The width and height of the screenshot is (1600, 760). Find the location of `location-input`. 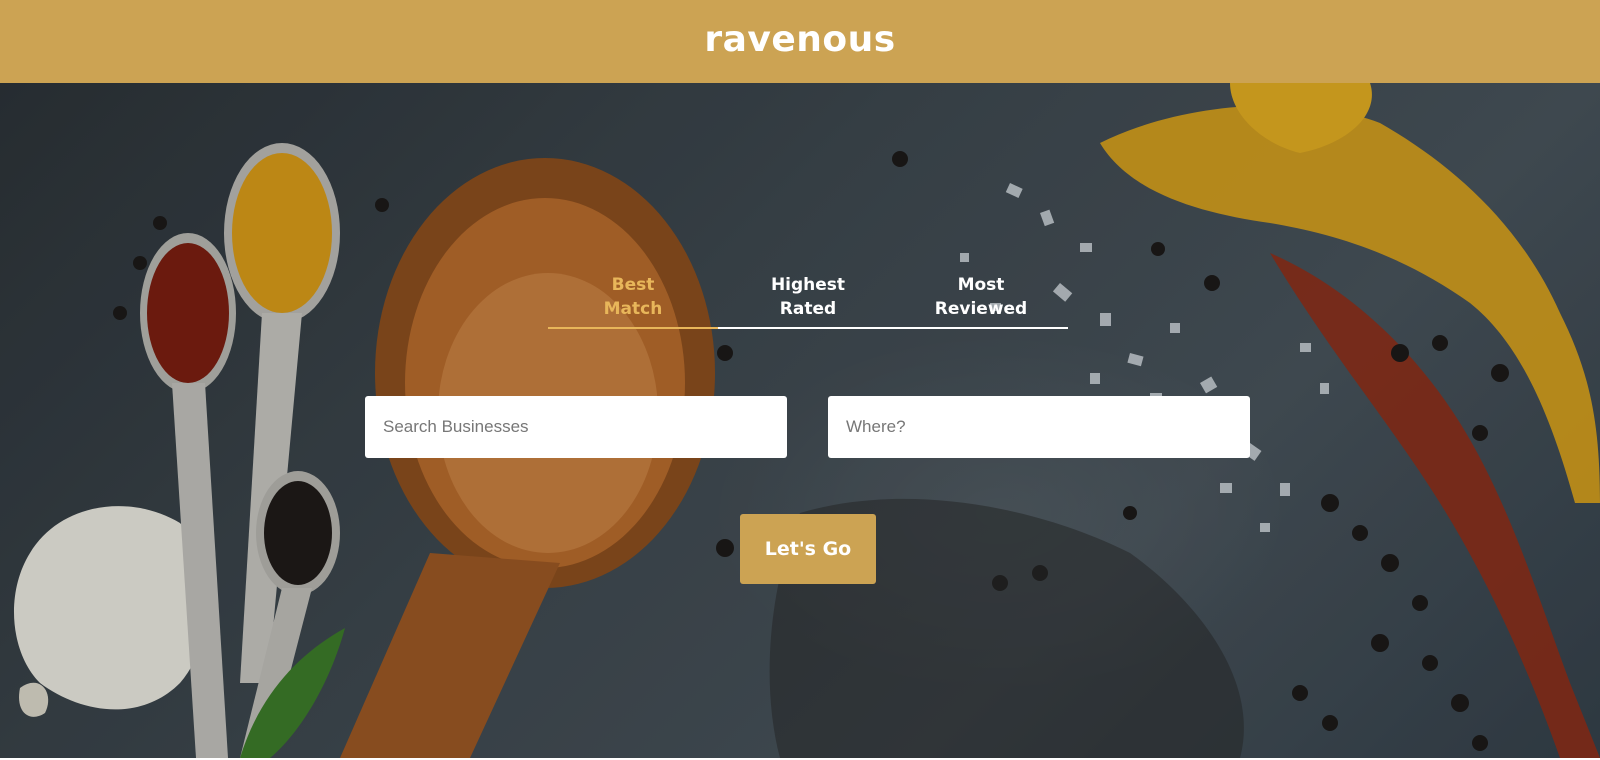

location-input is located at coordinates (1039, 427).